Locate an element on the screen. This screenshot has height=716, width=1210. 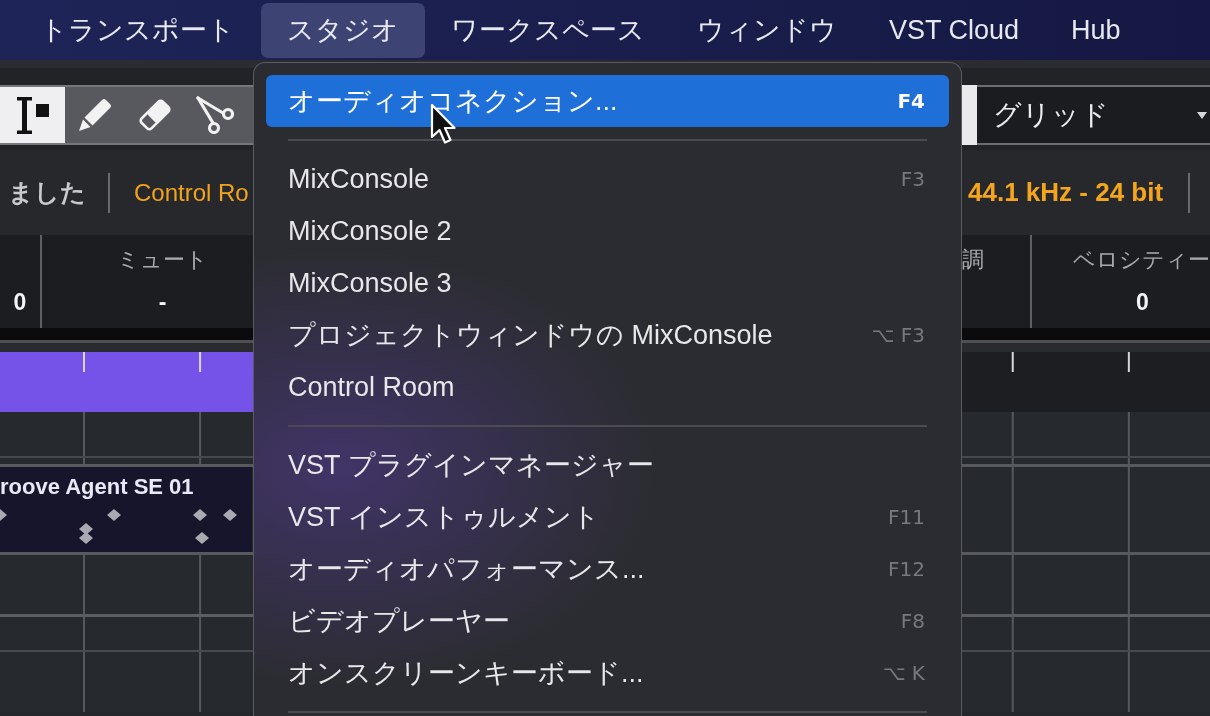
info-label: ミュート is located at coordinates (162, 260).